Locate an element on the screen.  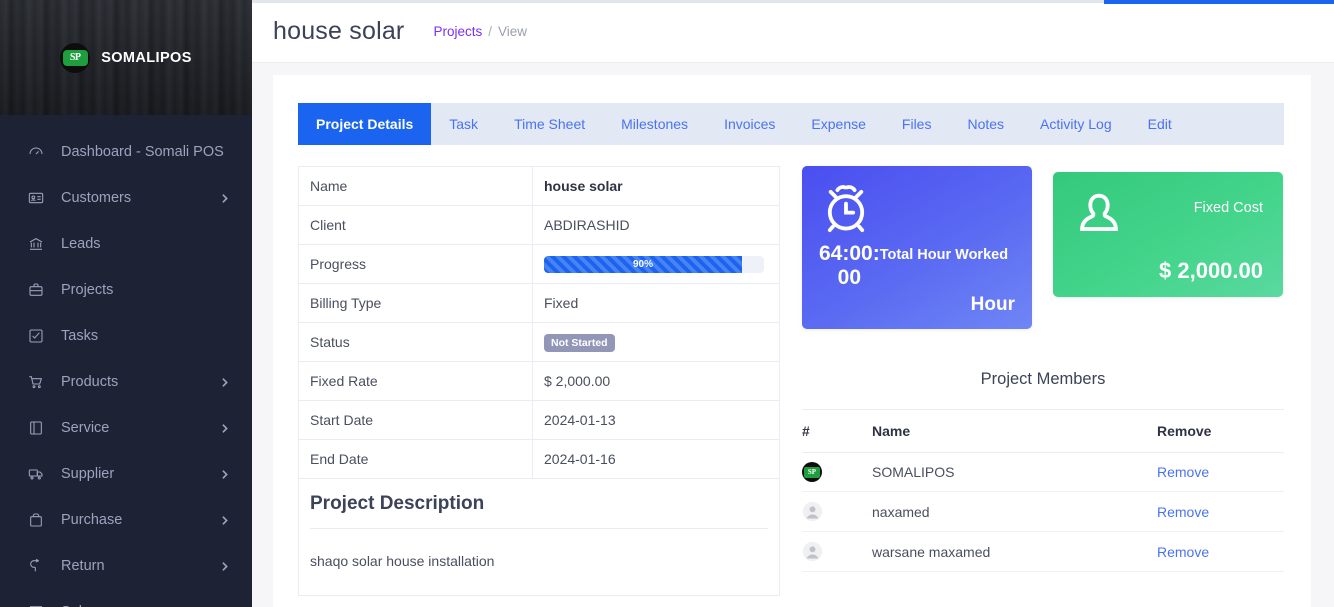
sidebar-item-return: Return is located at coordinates (126, 566).